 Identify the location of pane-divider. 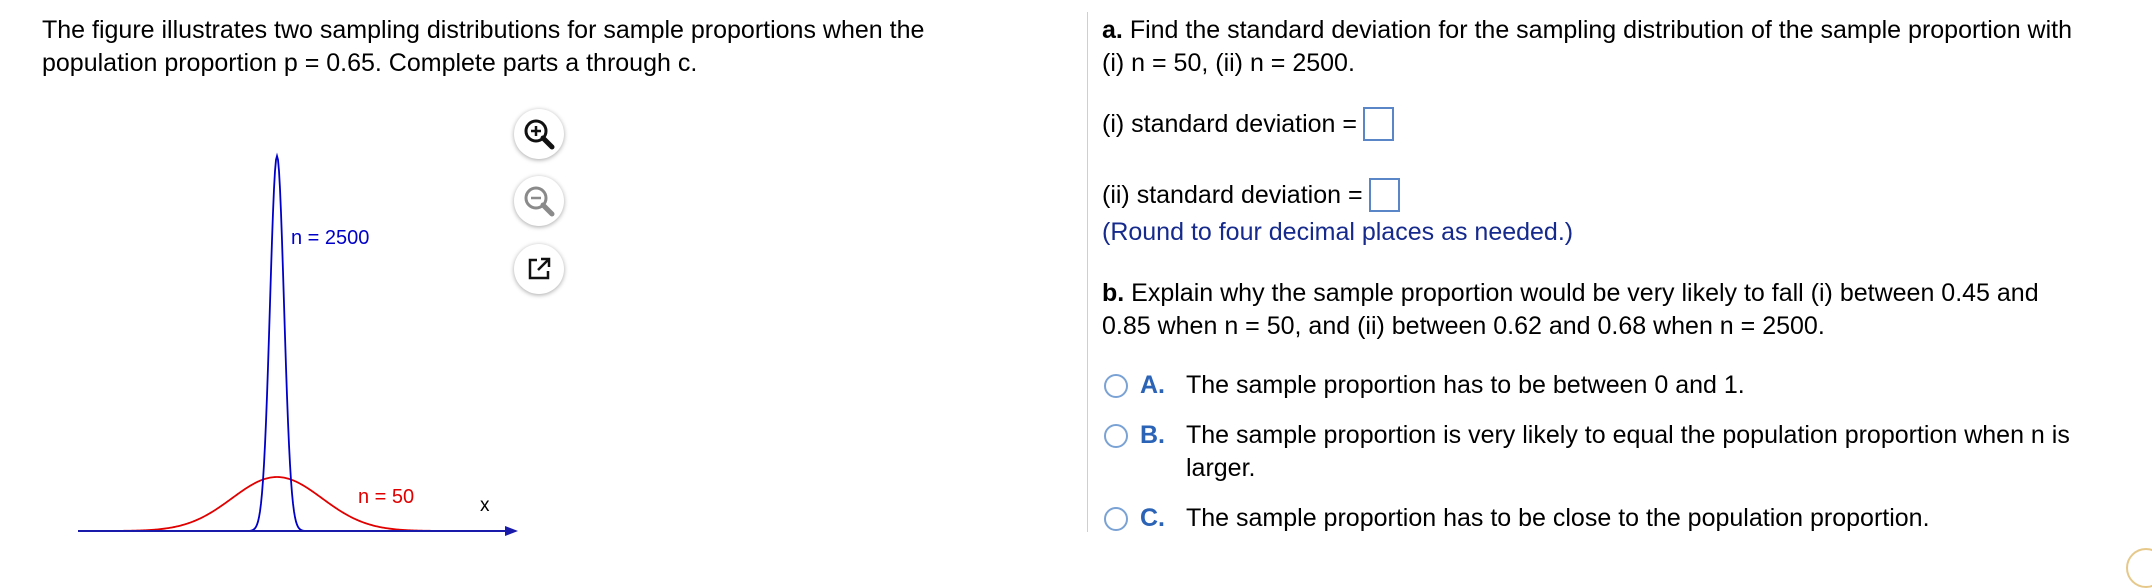
(1087, 272).